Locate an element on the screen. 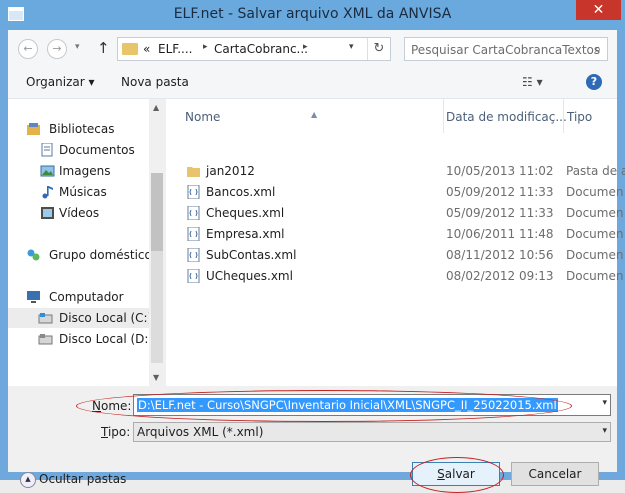  change-view-button: ☷ ▾ is located at coordinates (532, 82).